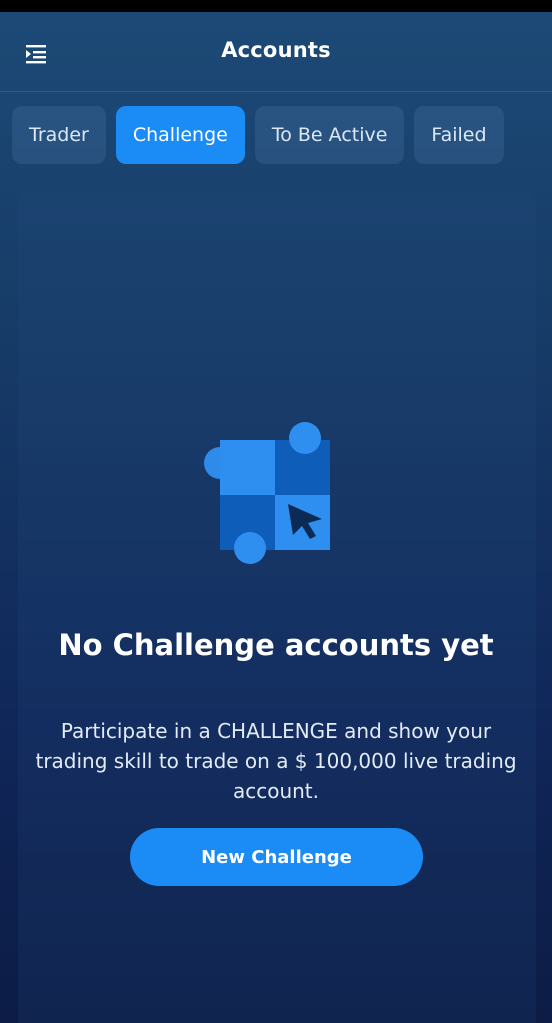  What do you see at coordinates (180, 135) in the screenshot?
I see `tab-challenge: Challenge` at bounding box center [180, 135].